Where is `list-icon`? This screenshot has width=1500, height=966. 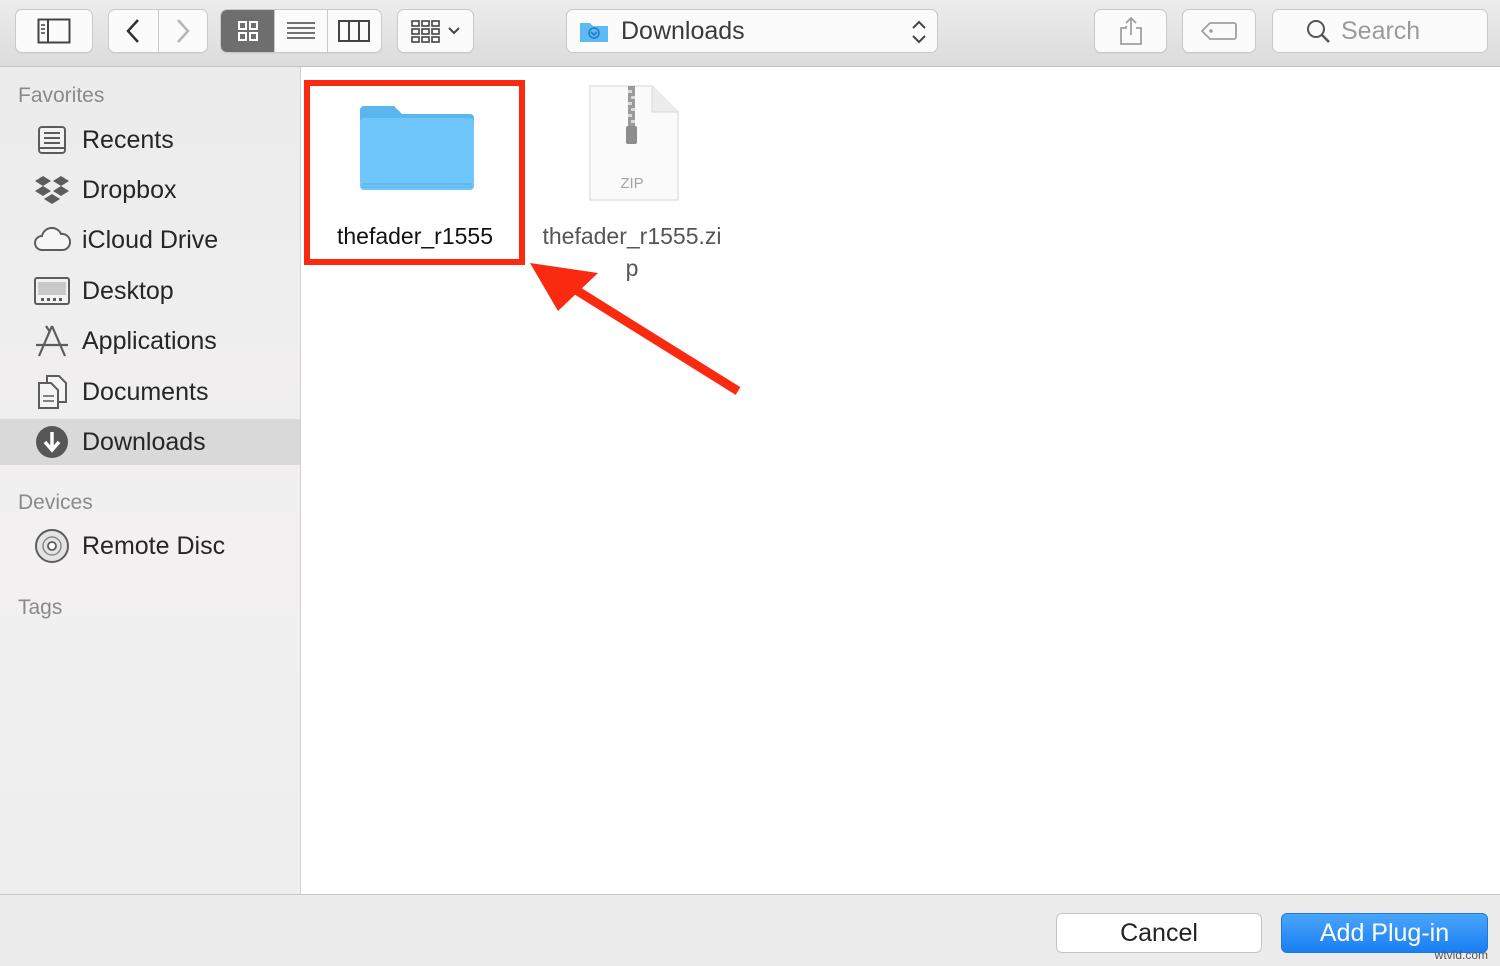 list-icon is located at coordinates (301, 30).